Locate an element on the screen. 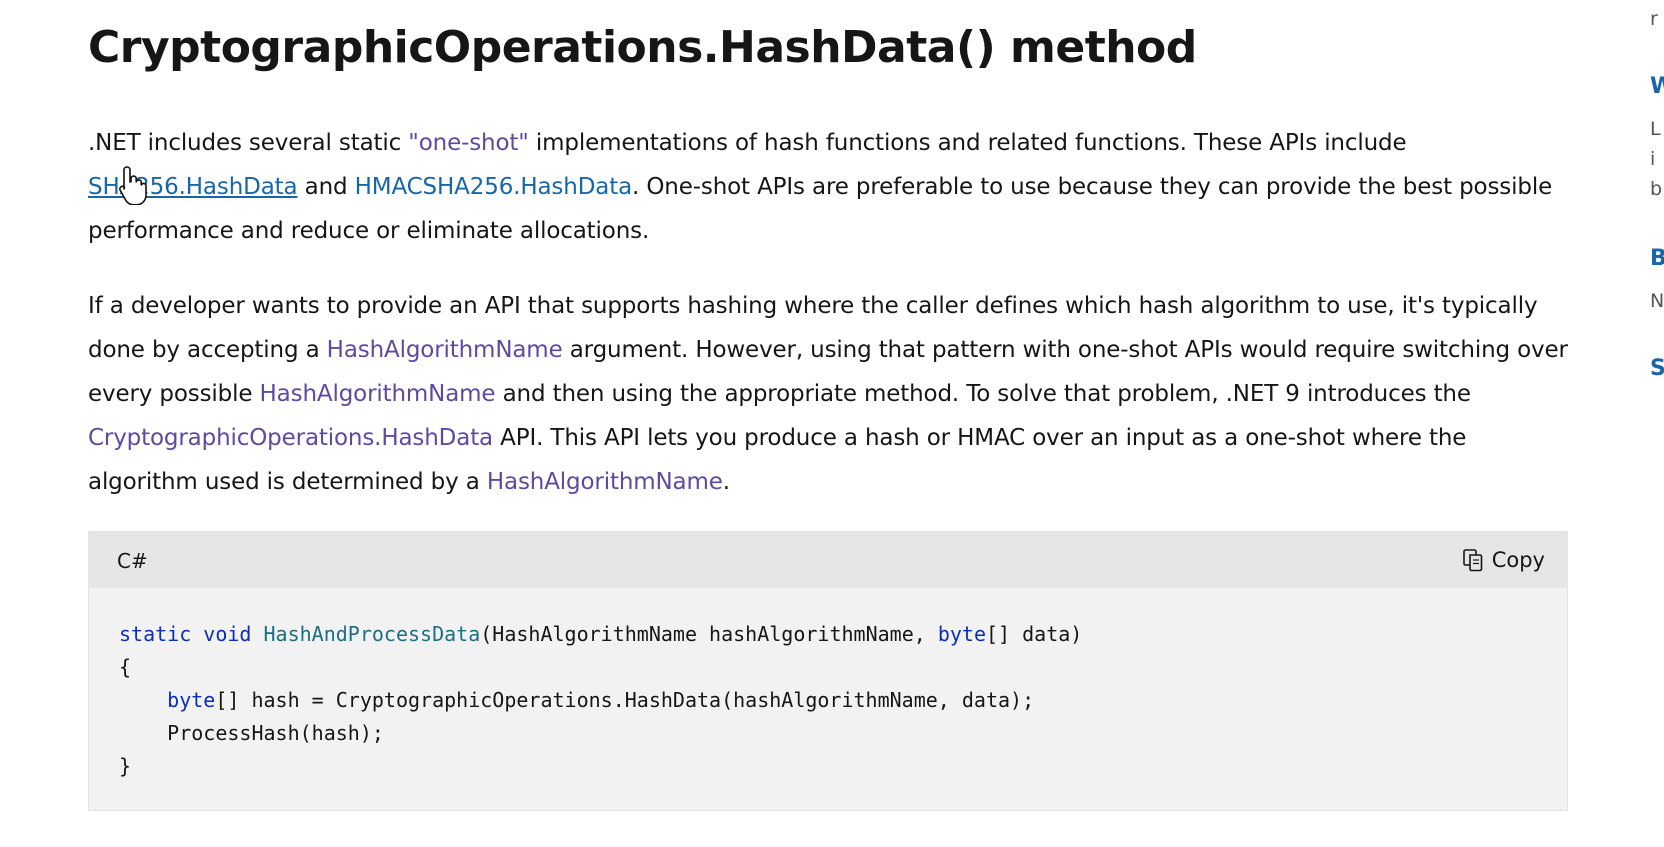 The image size is (1664, 847). cryptographicoperations-hashdata-link: CryptographicOperations.HashData is located at coordinates (290, 438).